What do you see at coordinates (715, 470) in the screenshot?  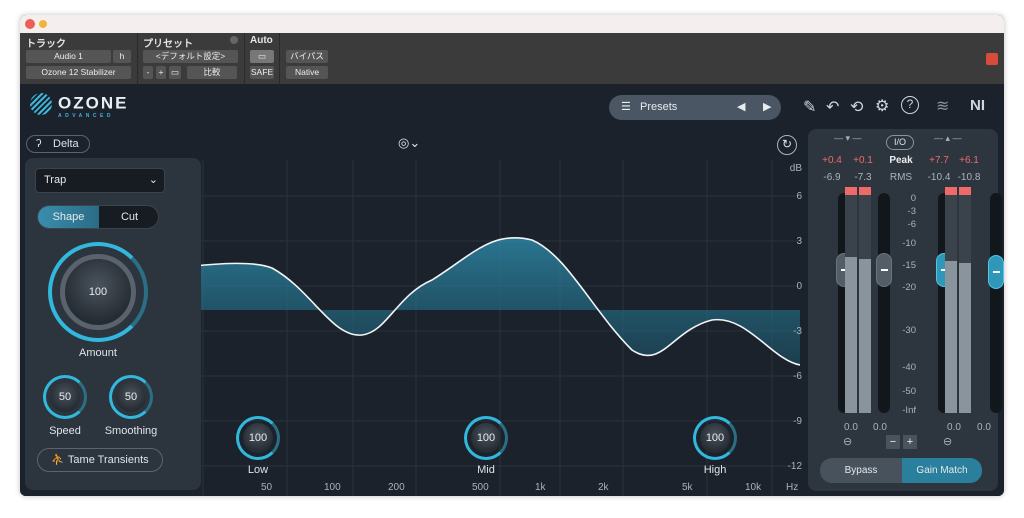 I see `band-high-label: High` at bounding box center [715, 470].